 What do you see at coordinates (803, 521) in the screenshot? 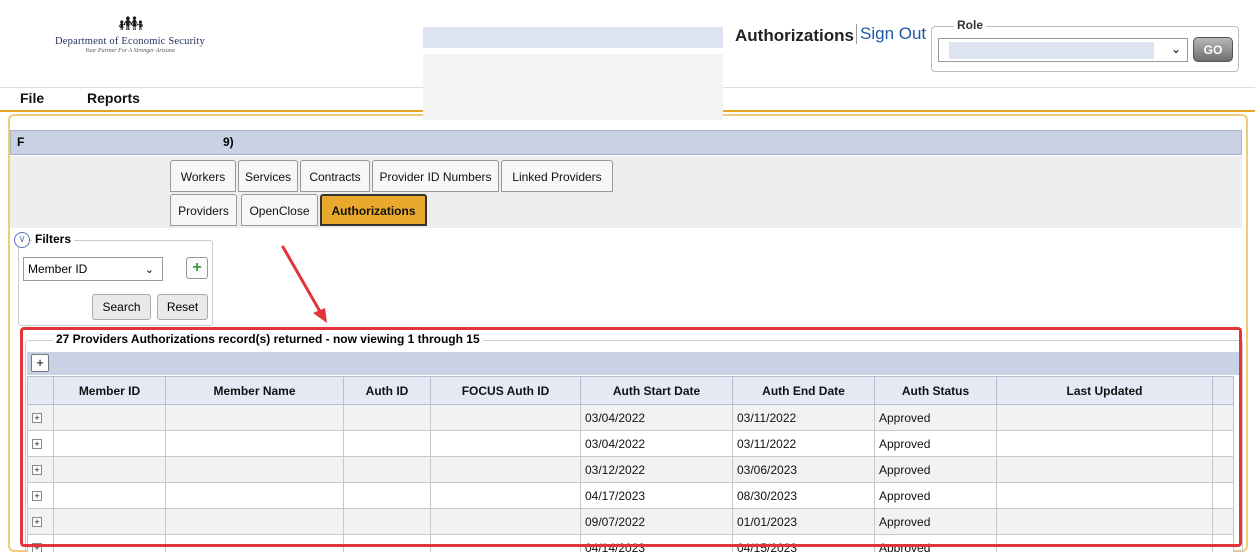
I see `cell-auth-end-date: 01/01/2023` at bounding box center [803, 521].